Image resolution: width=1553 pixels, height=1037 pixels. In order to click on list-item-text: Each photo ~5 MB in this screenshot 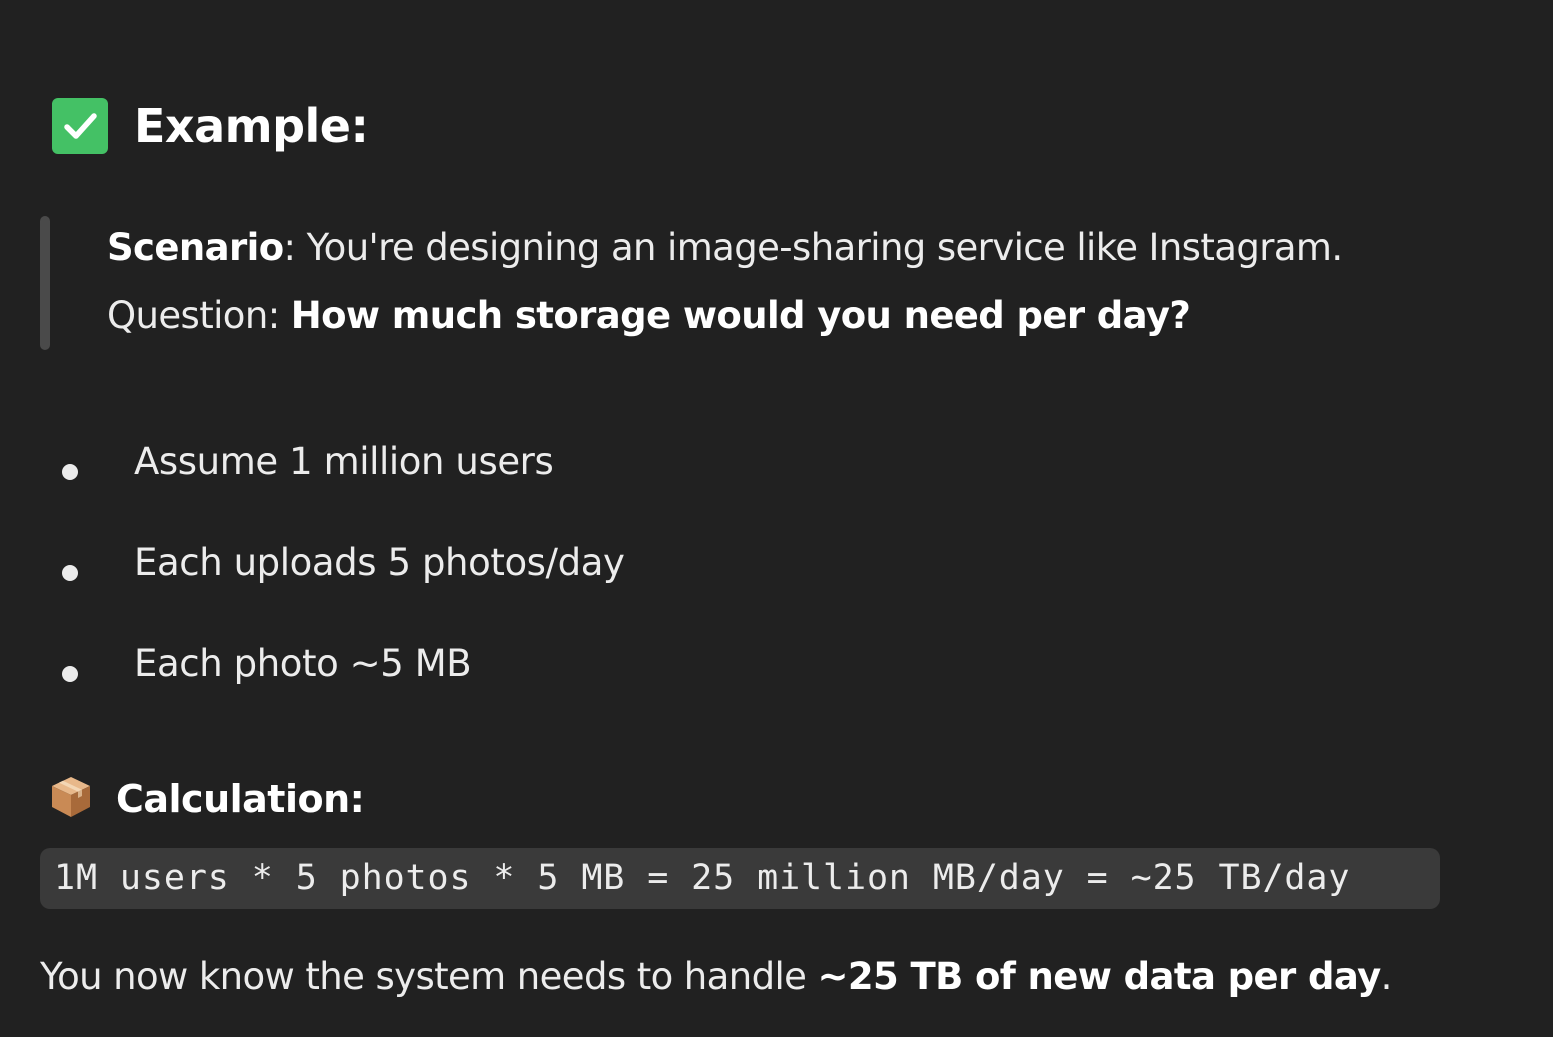, I will do `click(303, 663)`.